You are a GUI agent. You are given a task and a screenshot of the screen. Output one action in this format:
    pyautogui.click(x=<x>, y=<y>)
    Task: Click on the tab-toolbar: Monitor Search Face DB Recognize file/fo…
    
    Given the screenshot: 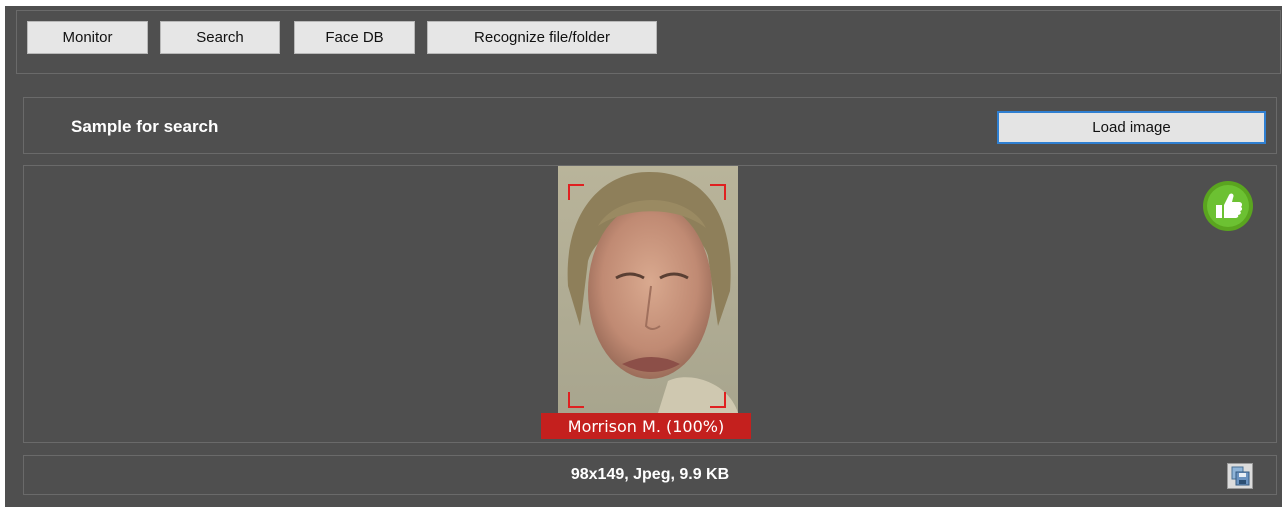 What is the action you would take?
    pyautogui.click(x=648, y=42)
    